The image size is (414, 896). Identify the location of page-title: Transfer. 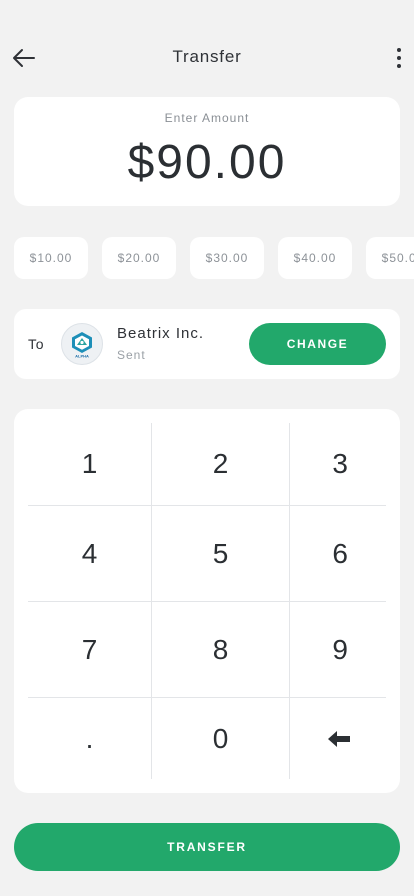
(207, 56).